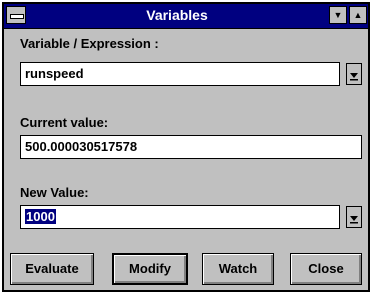 This screenshot has width=378, height=297. I want to click on triangle-up-icon: ▲, so click(358, 15).